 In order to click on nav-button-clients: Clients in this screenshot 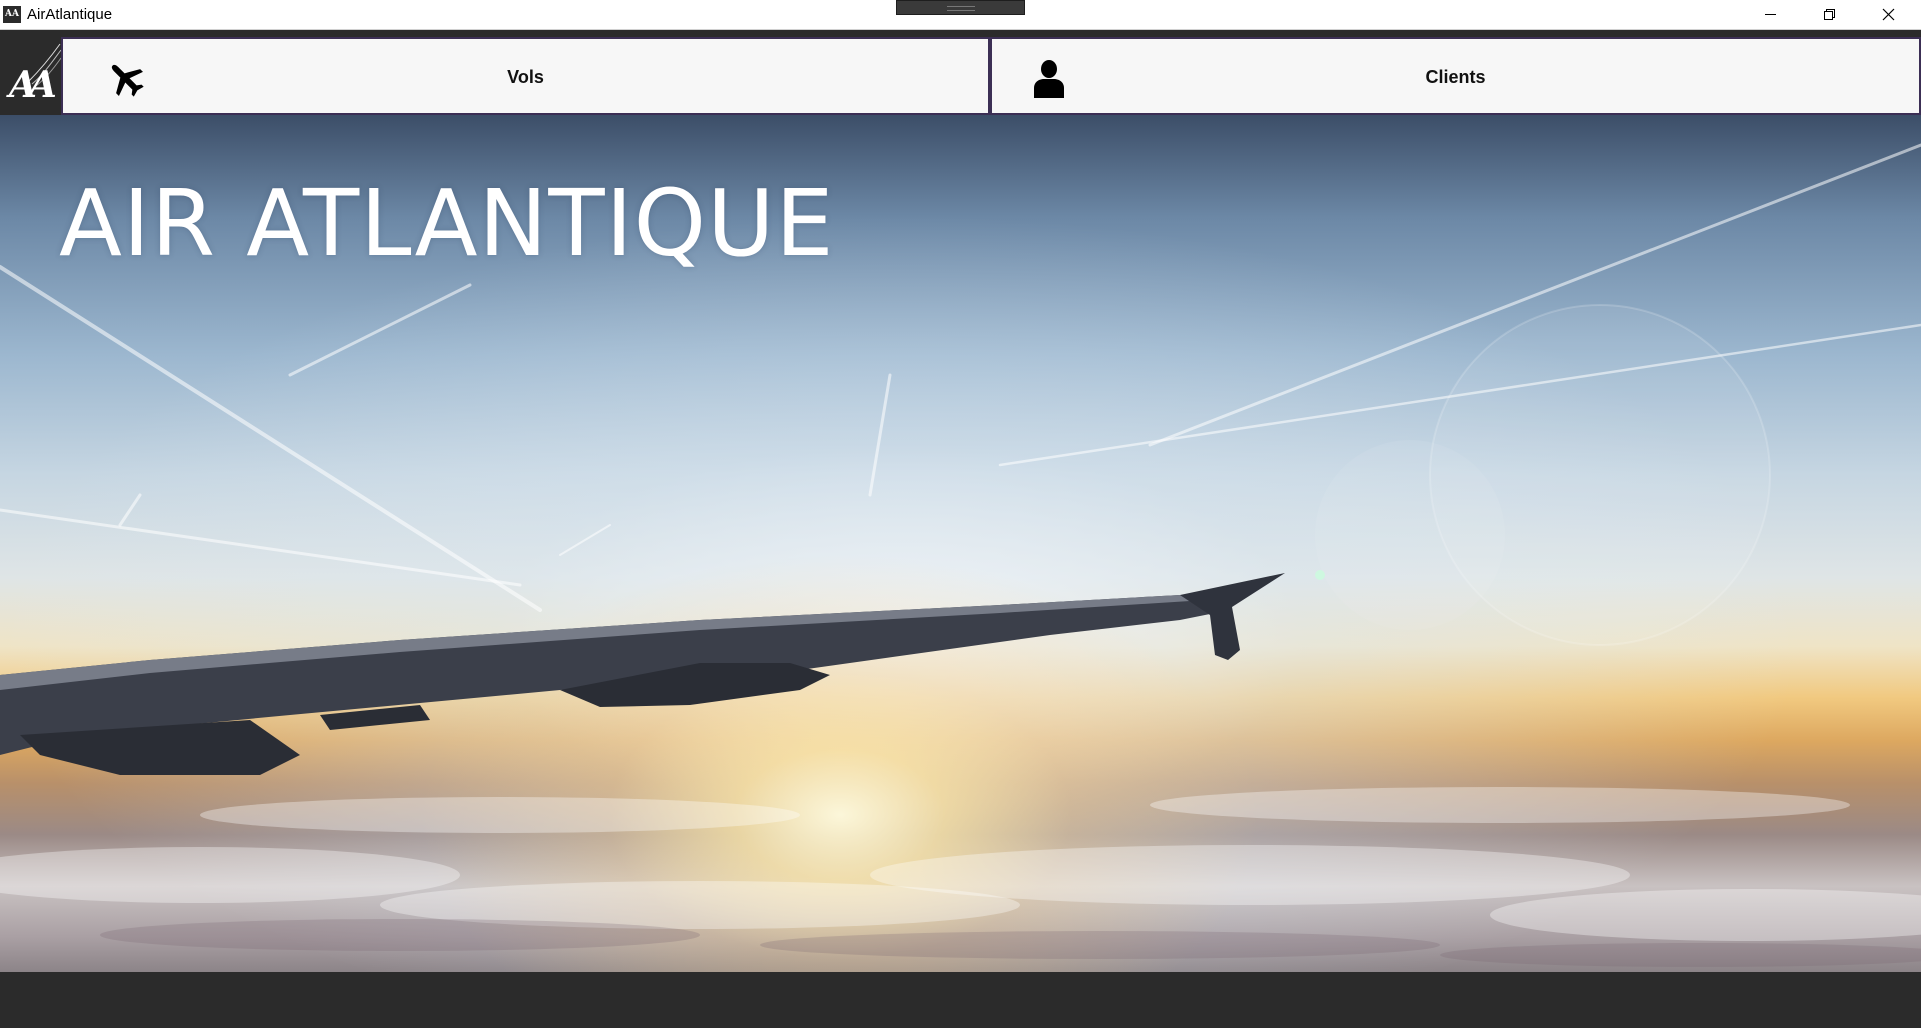, I will do `click(1455, 76)`.